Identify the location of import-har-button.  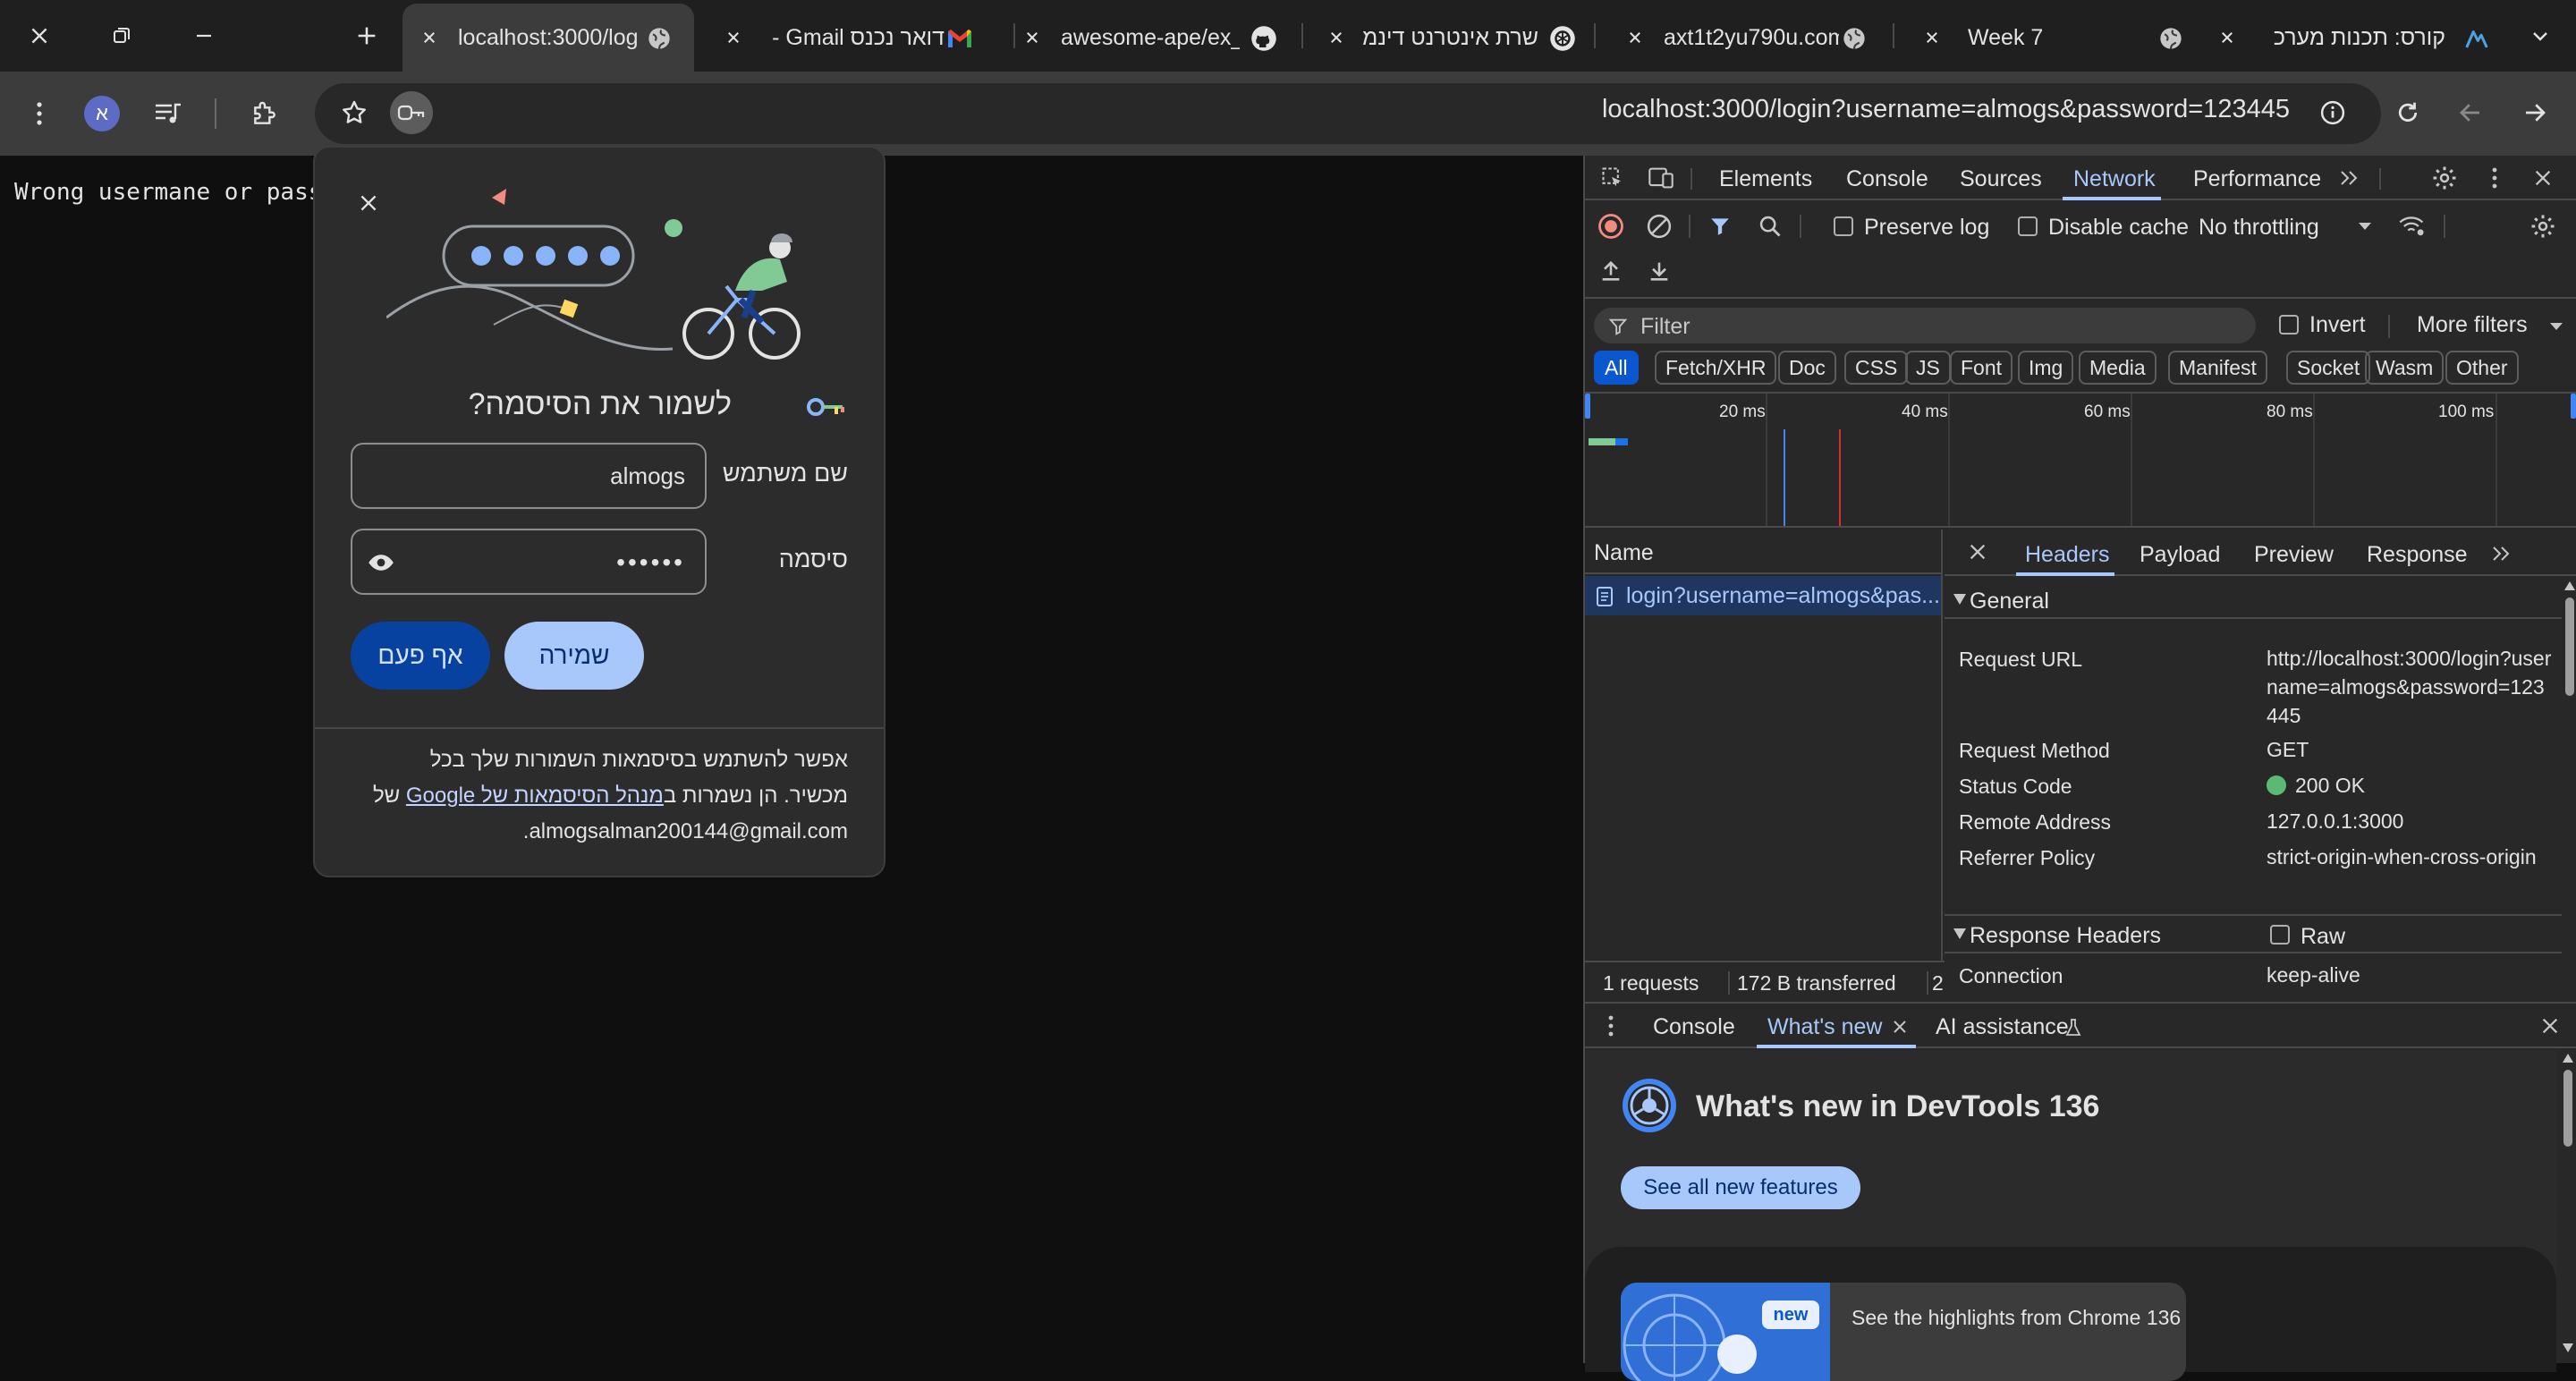
(1611, 271).